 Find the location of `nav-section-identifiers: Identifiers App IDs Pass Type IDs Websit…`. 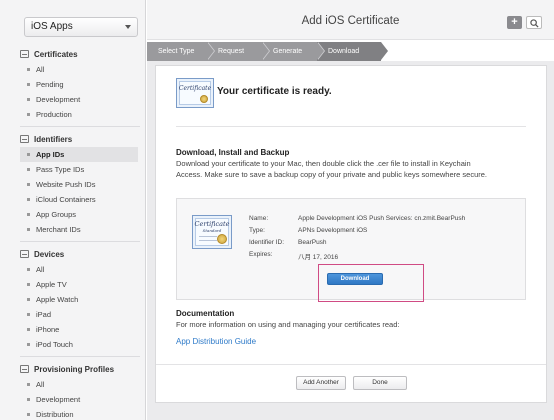

nav-section-identifiers: Identifiers App IDs Pass Type IDs Websit… is located at coordinates (80, 184).